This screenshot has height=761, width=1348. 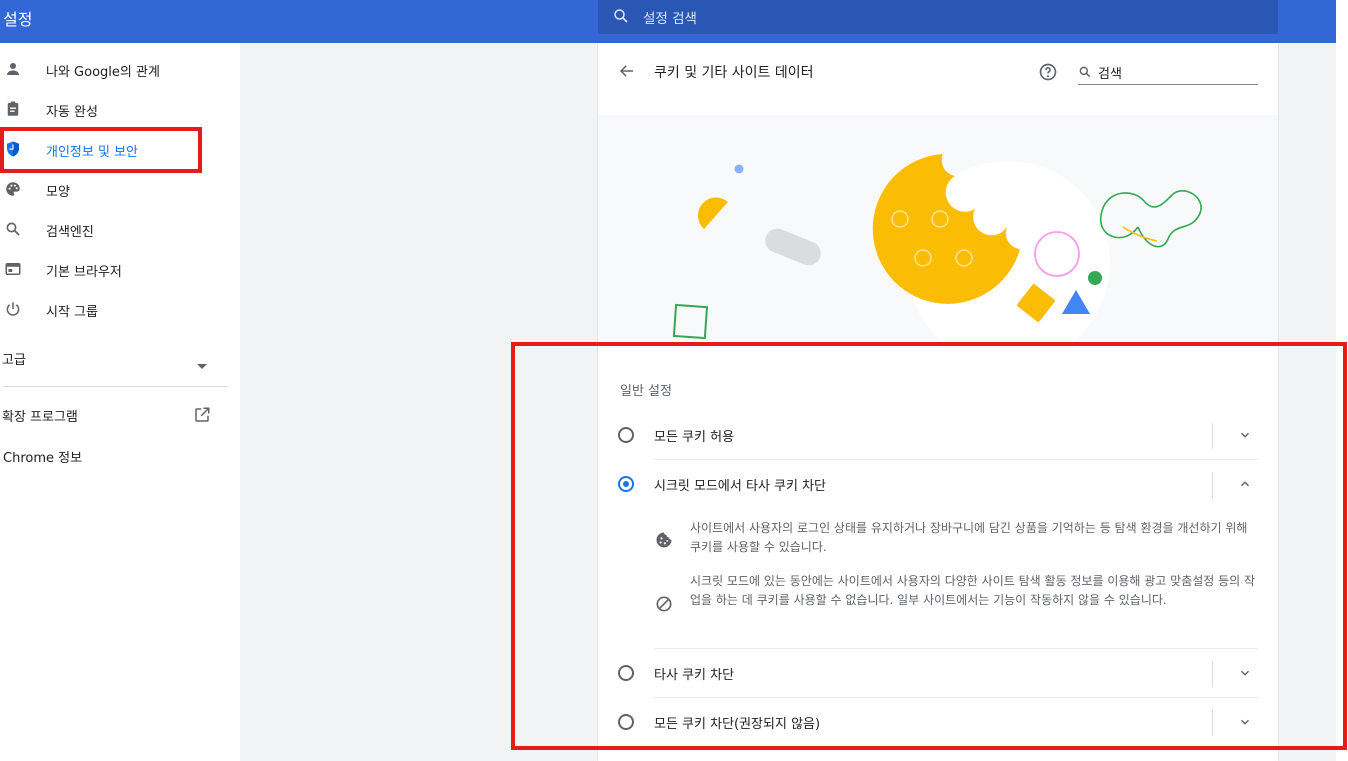 I want to click on sidebar-item-label: 확장 프로그램, so click(x=40, y=417).